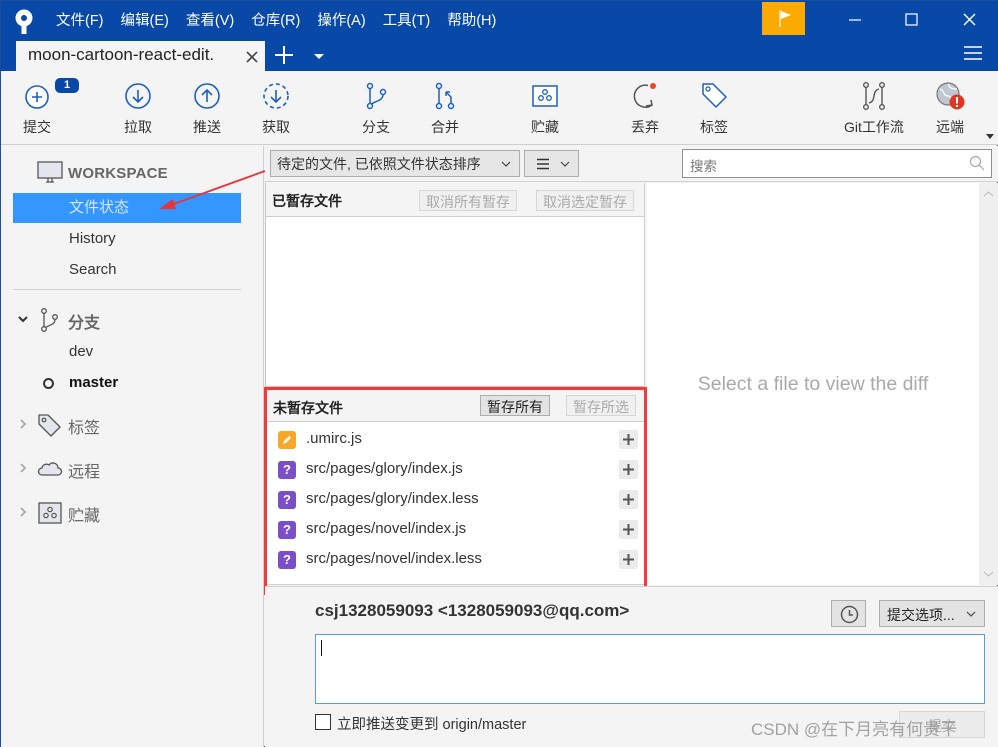 The image size is (998, 747). Describe the element at coordinates (515, 405) in the screenshot. I see `stage-all-button: 暂存所有` at that location.